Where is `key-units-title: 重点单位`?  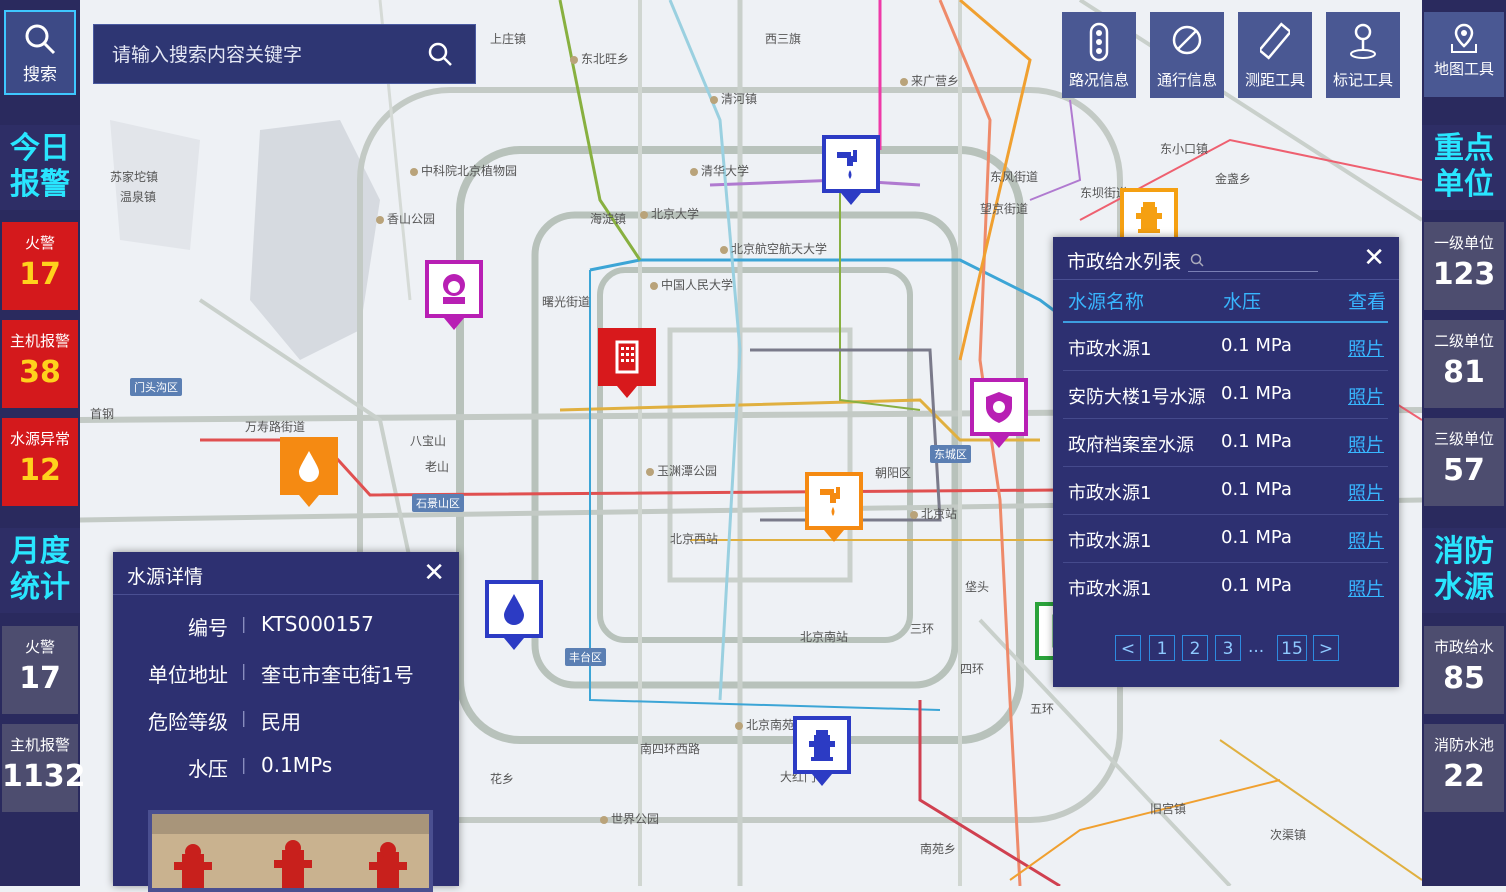
key-units-title: 重点单位 is located at coordinates (1464, 167).